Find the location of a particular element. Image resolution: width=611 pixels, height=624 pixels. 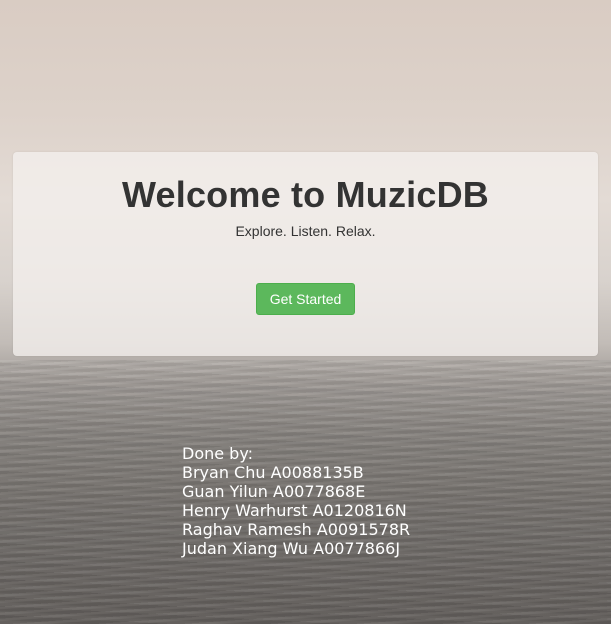

credits-member: Bryan Chu A0088135B is located at coordinates (273, 472).